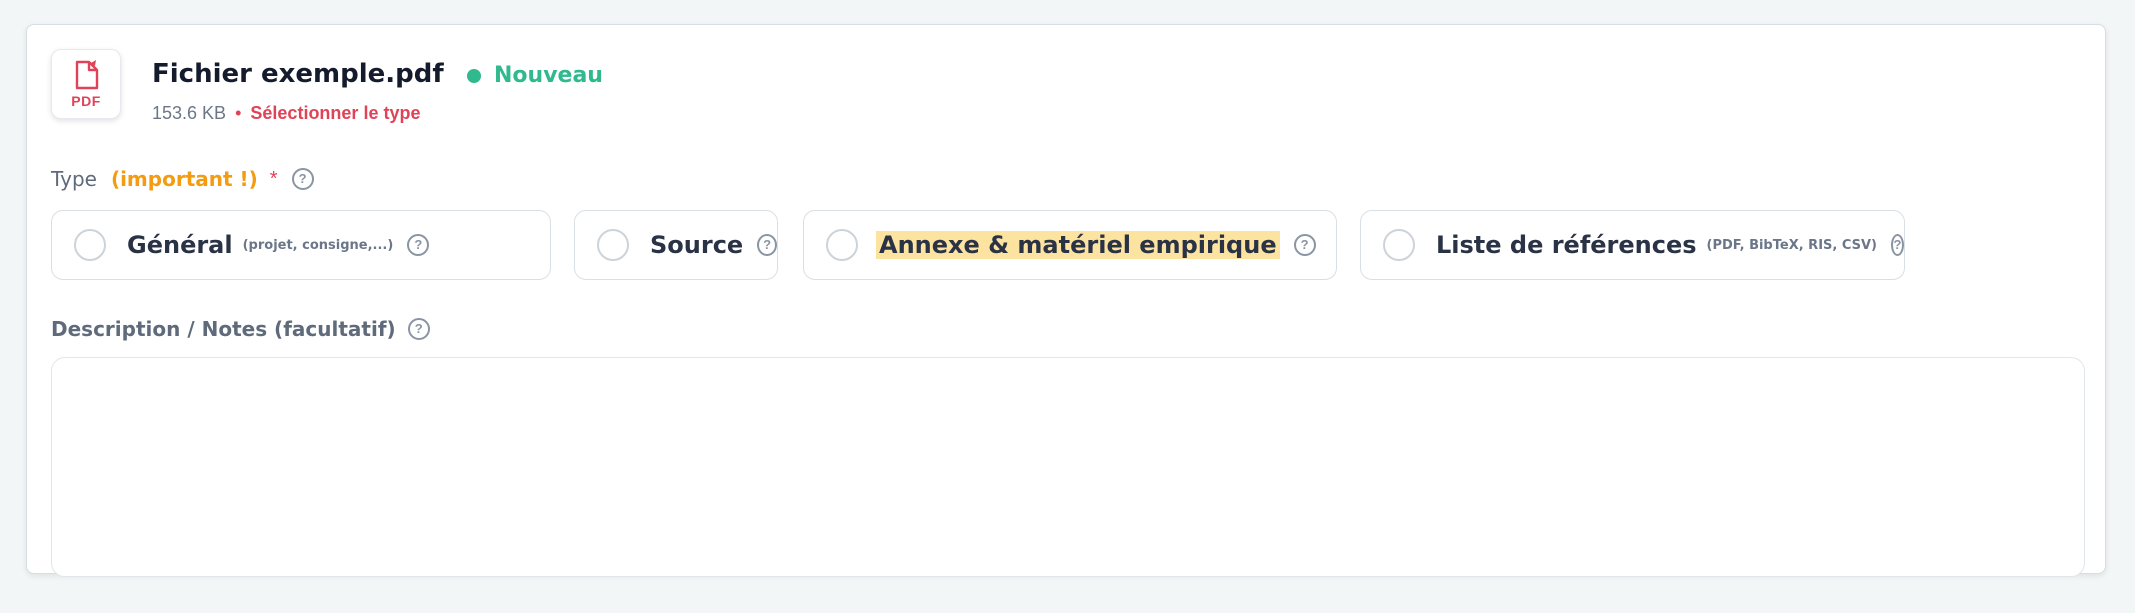 This screenshot has height=613, width=2135. What do you see at coordinates (842, 245) in the screenshot?
I see `radio-annexe` at bounding box center [842, 245].